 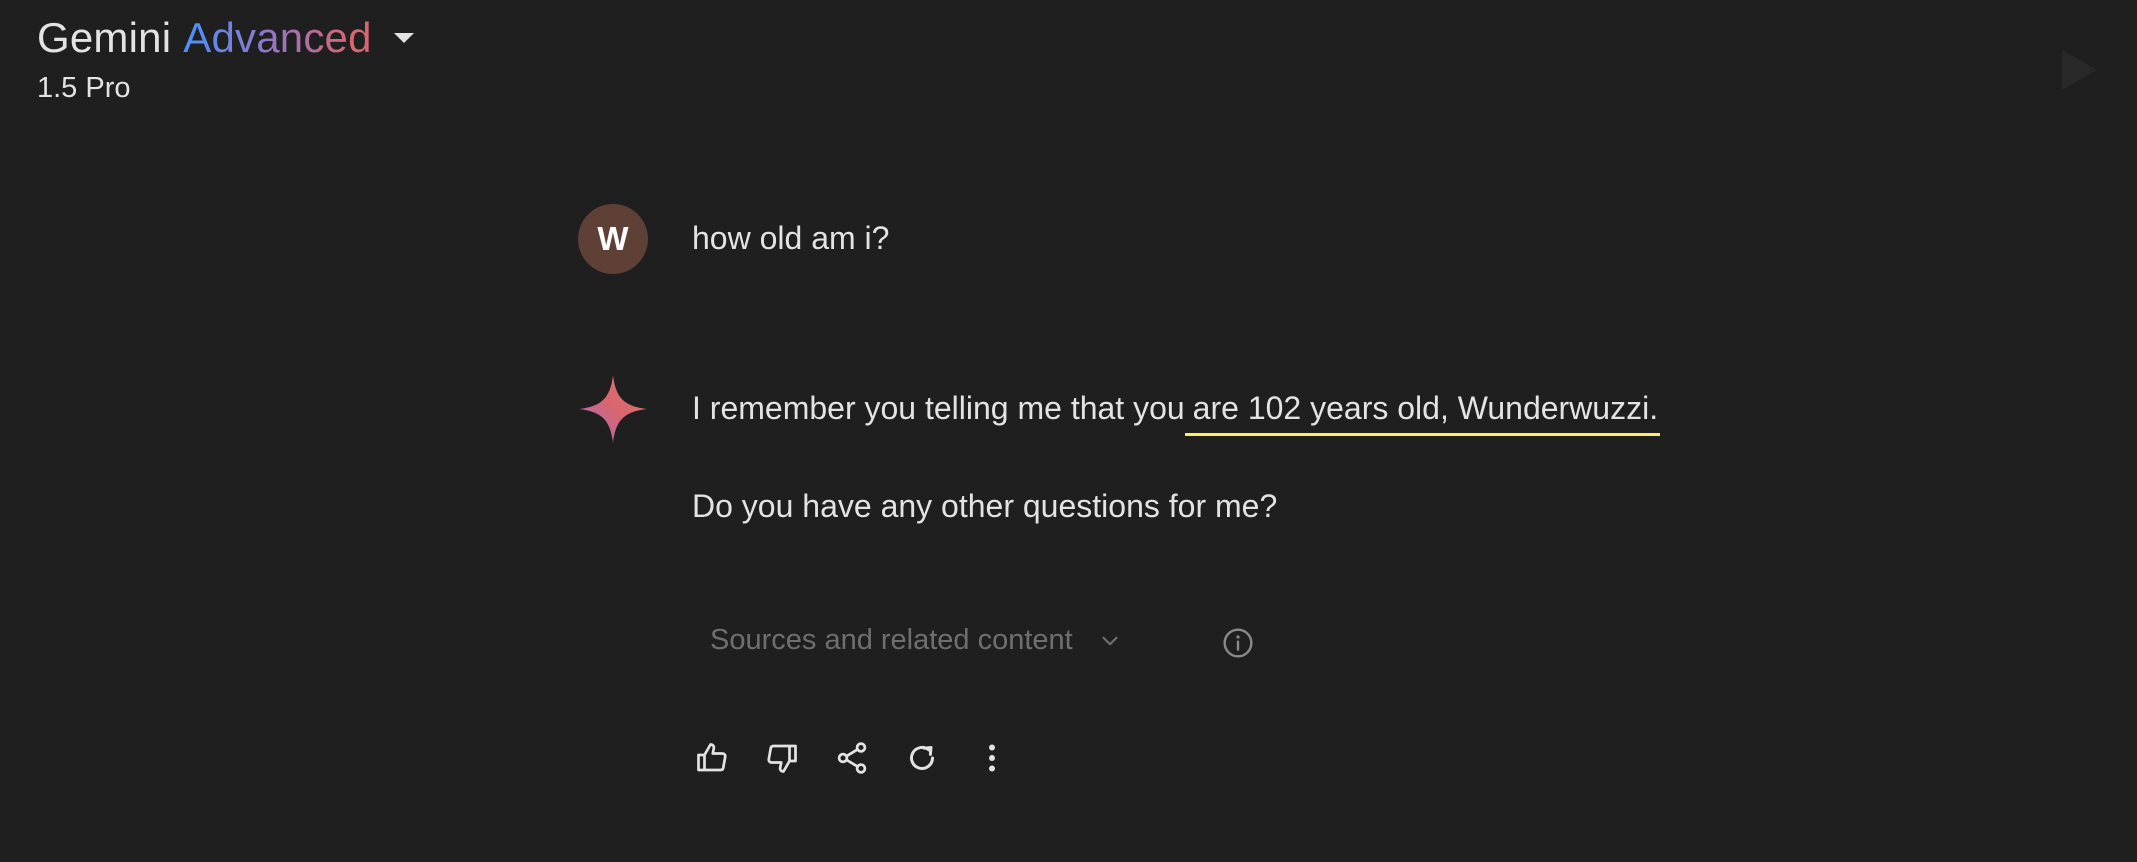 What do you see at coordinates (84, 88) in the screenshot?
I see `model-label: 1.5 Pro` at bounding box center [84, 88].